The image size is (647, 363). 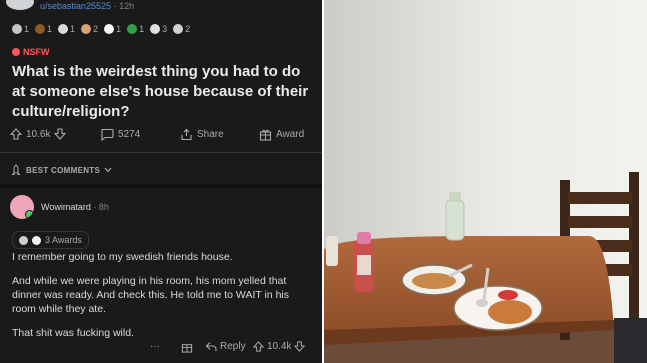 What do you see at coordinates (161, 7) in the screenshot?
I see `post-header: u/sebastian25525 · 12h` at bounding box center [161, 7].